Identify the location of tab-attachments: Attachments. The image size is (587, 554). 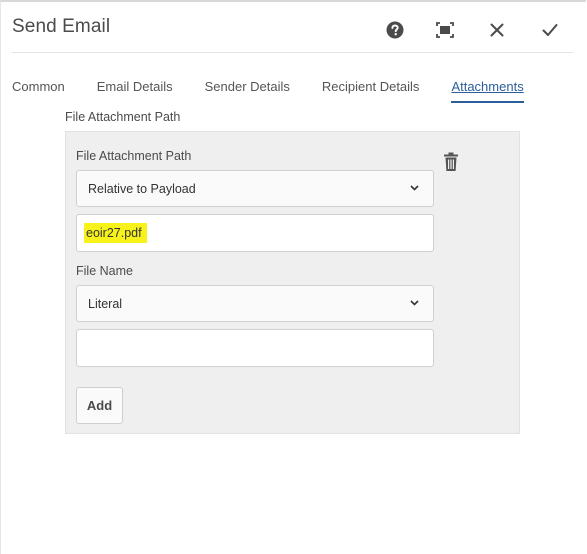
(487, 91).